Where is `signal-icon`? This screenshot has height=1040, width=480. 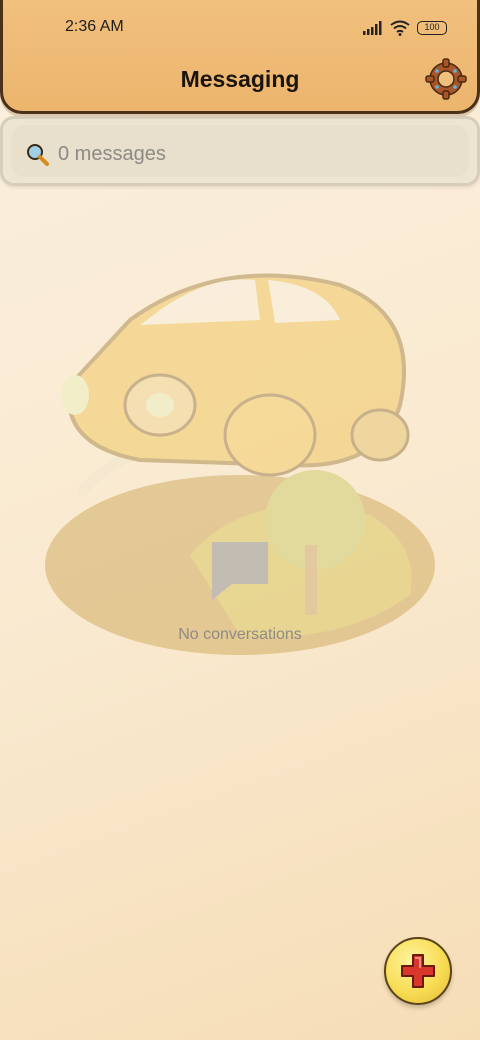 signal-icon is located at coordinates (372, 28).